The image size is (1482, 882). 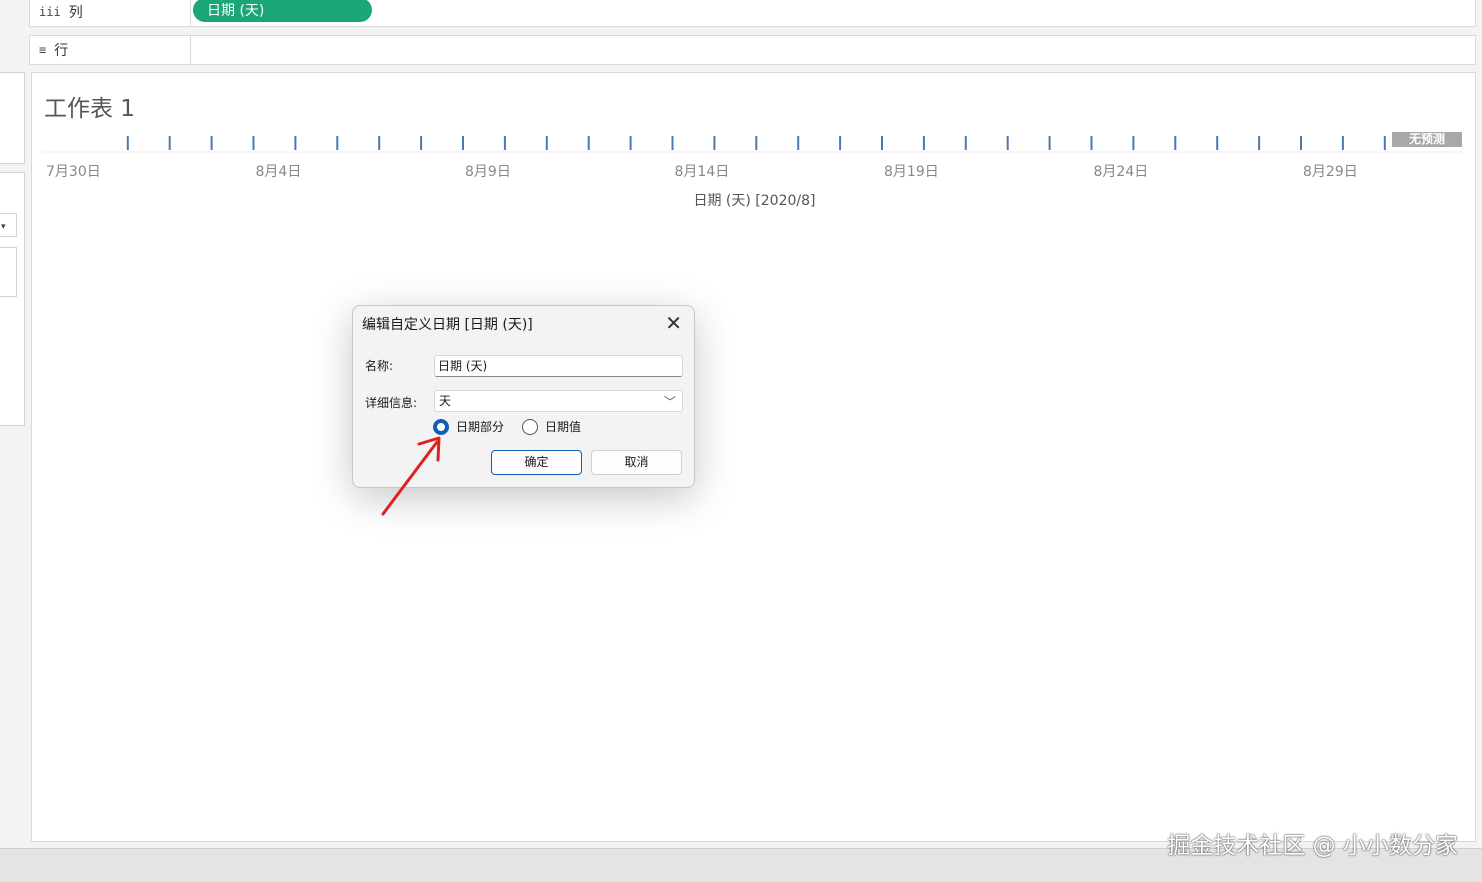 I want to click on radio-unselected-icon, so click(x=530, y=426).